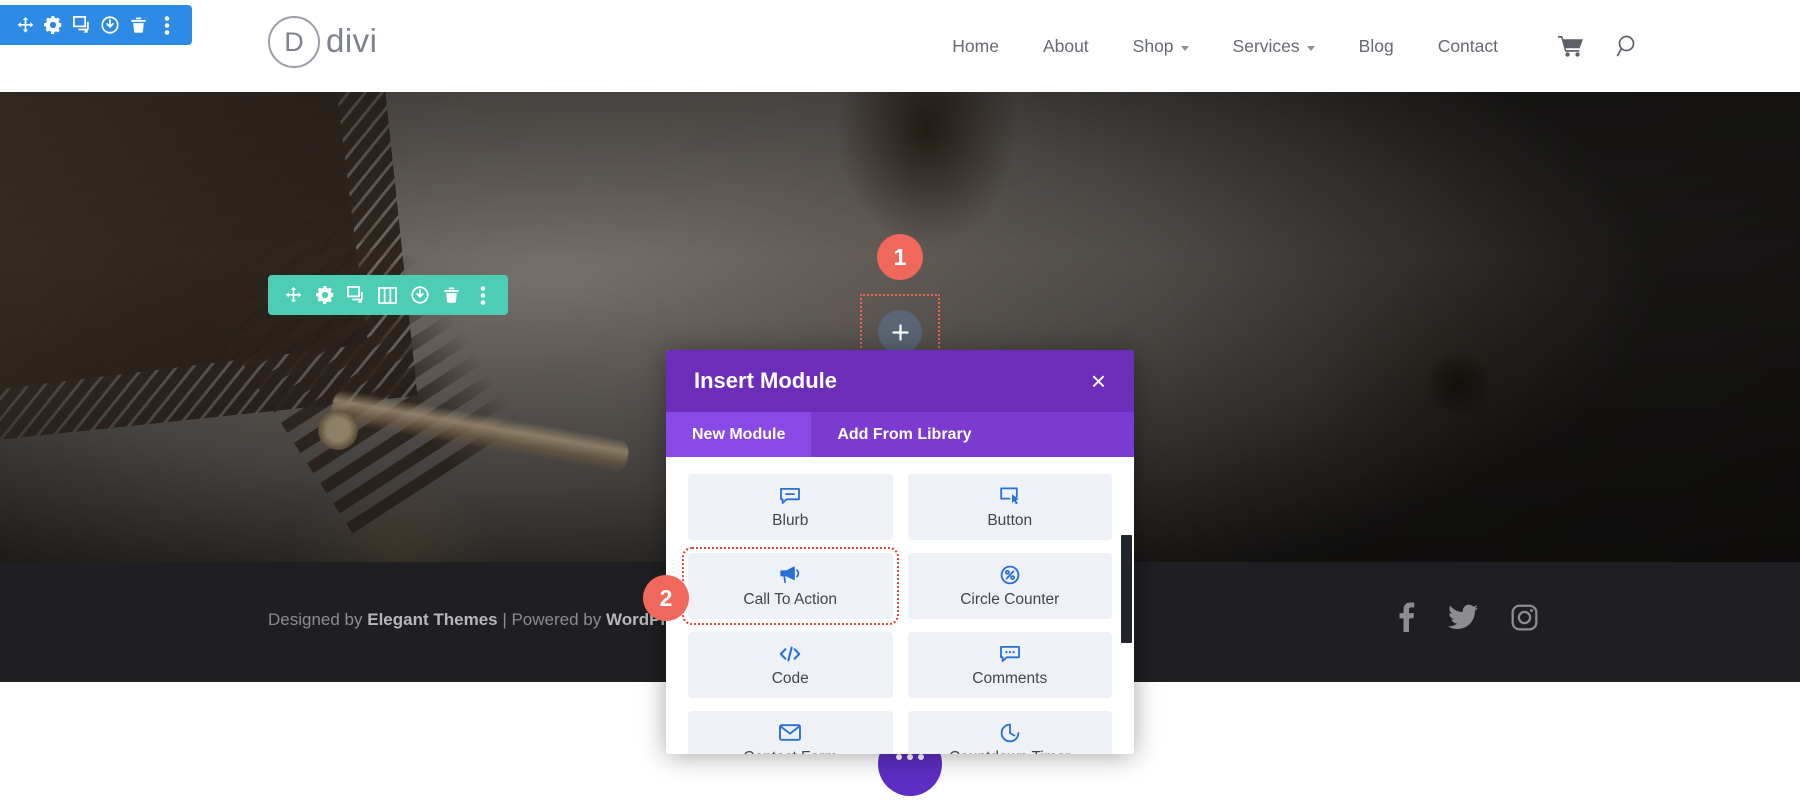  I want to click on modal-scrollbar-thumb, so click(1126, 589).